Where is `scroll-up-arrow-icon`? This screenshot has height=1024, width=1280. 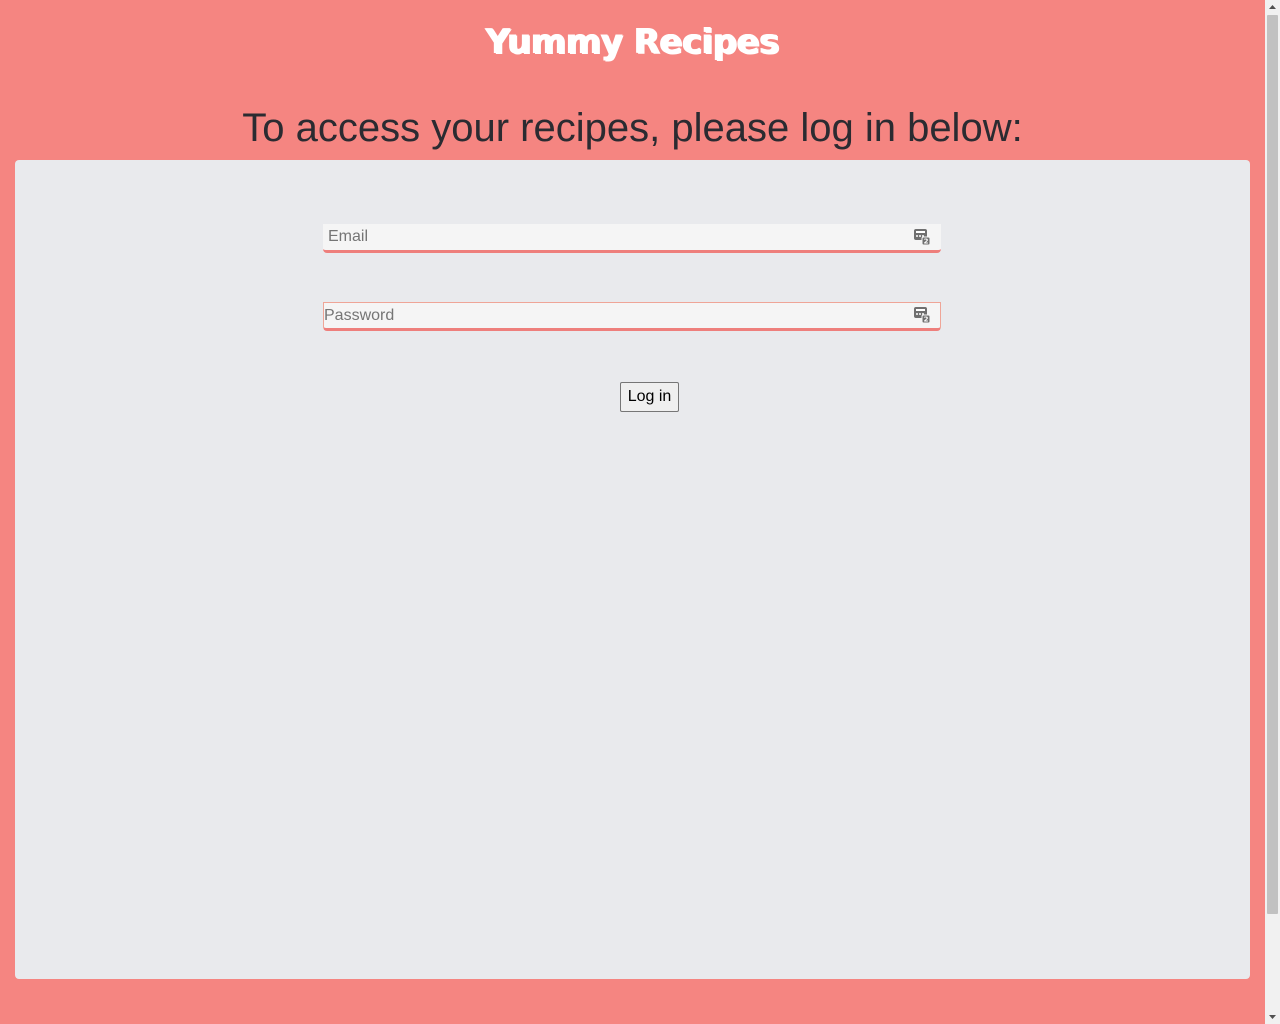
scroll-up-arrow-icon is located at coordinates (1272, 7).